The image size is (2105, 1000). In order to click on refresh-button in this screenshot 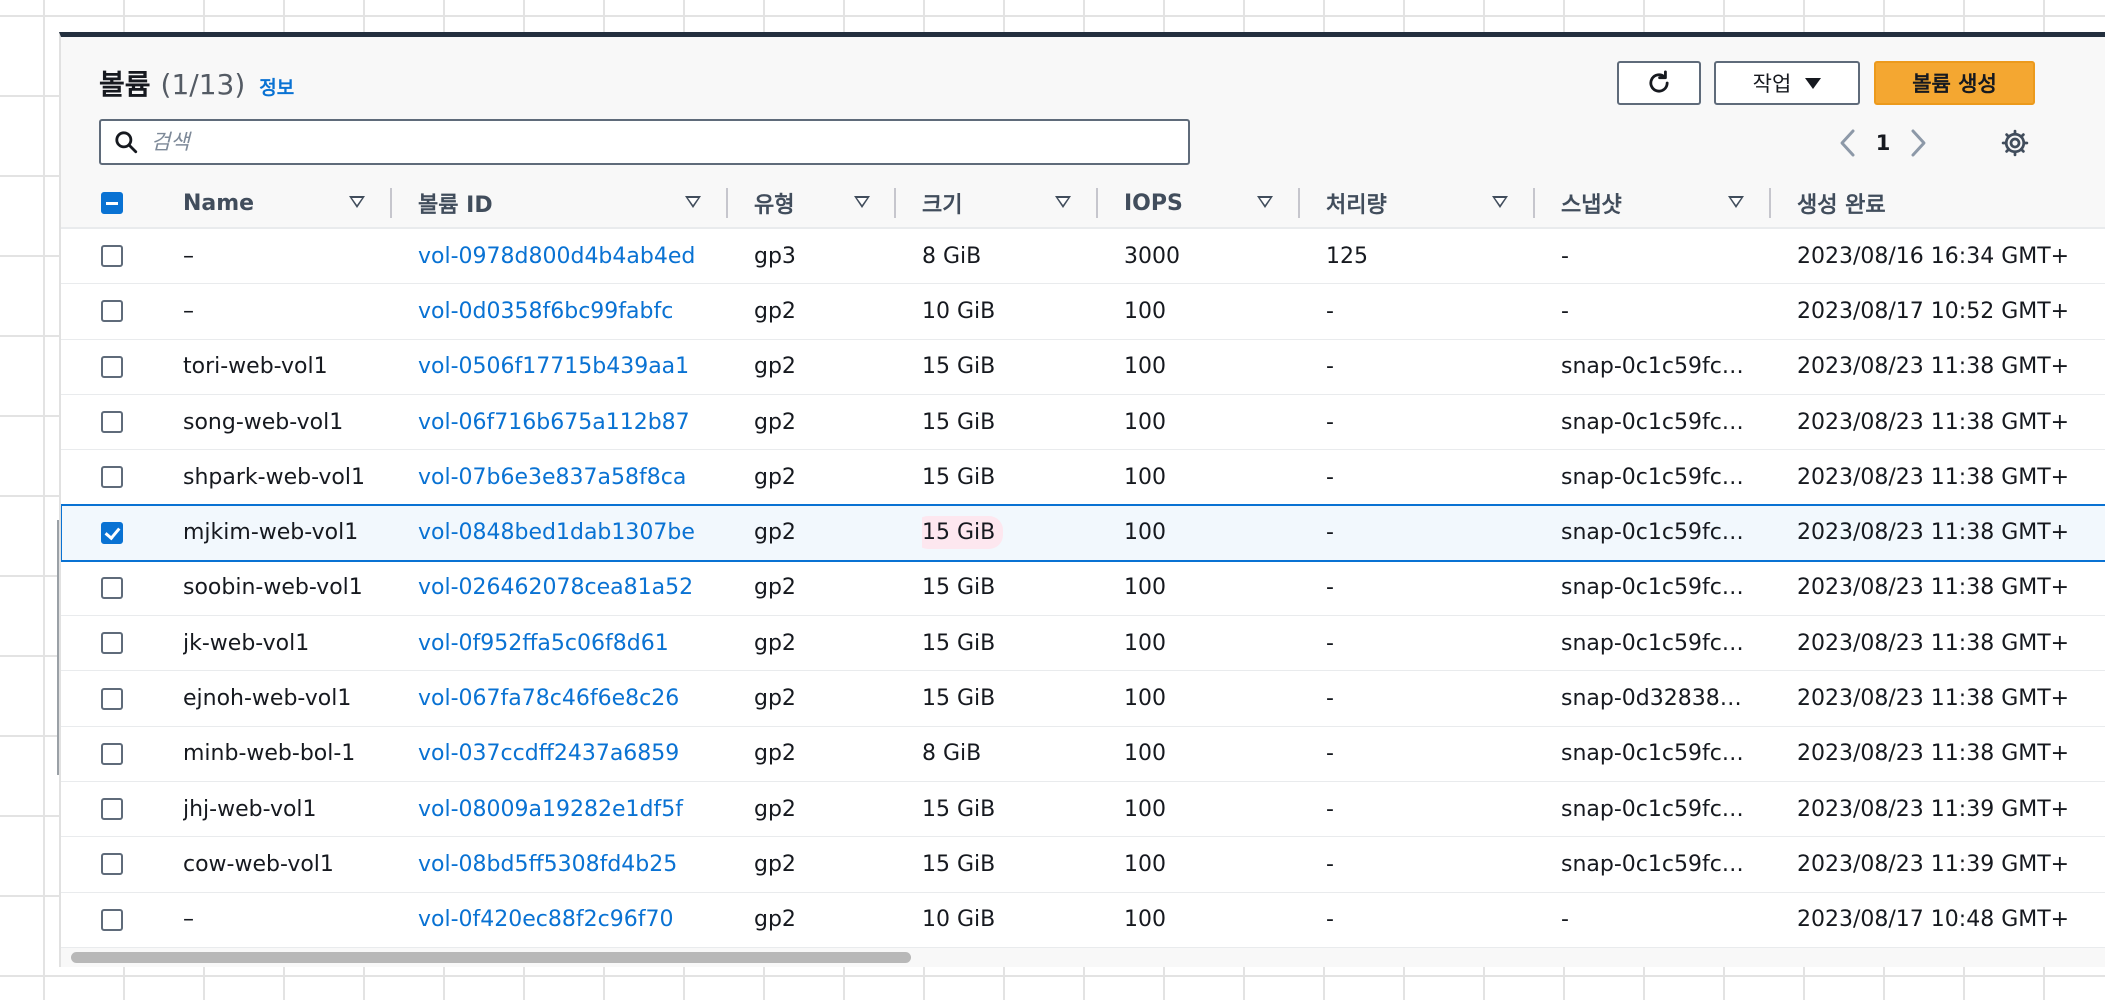, I will do `click(1659, 83)`.